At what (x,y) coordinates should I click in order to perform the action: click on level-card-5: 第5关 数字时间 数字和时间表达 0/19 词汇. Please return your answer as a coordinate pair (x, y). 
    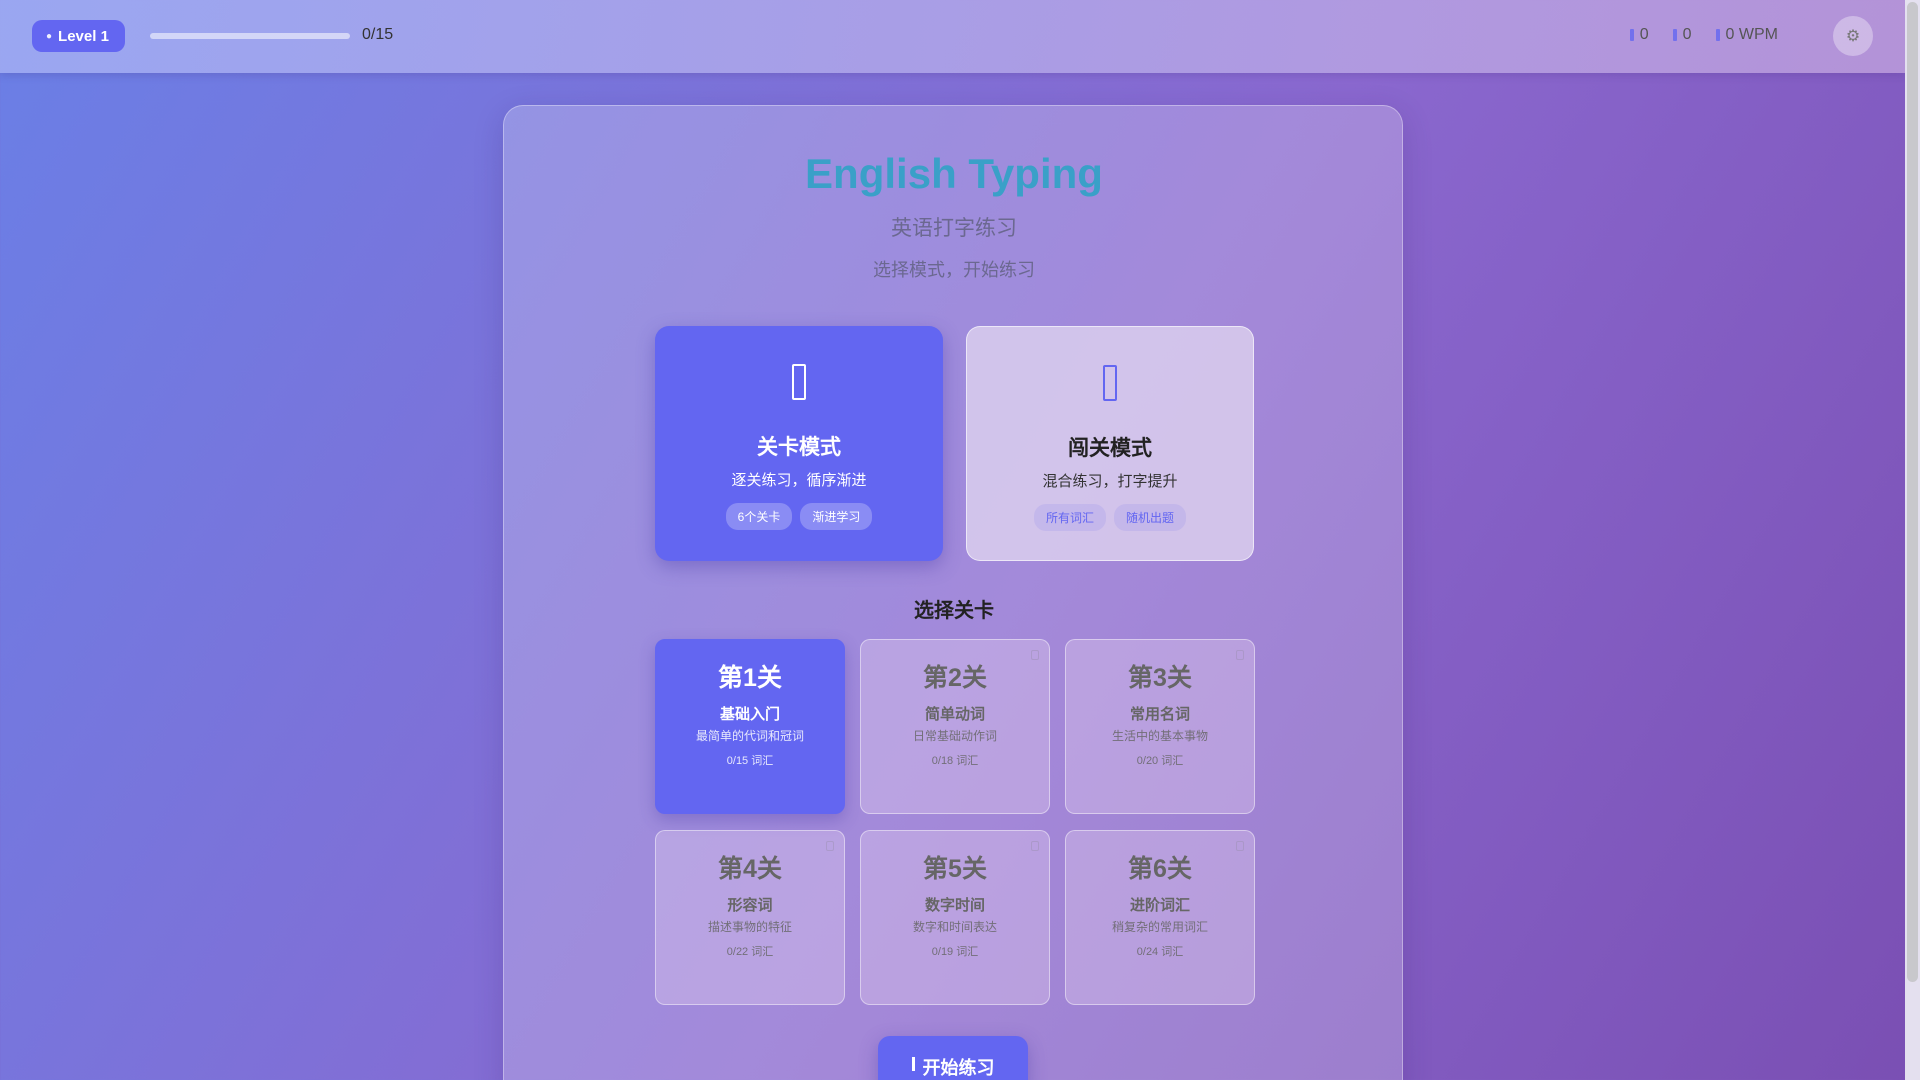
    Looking at the image, I should click on (955, 917).